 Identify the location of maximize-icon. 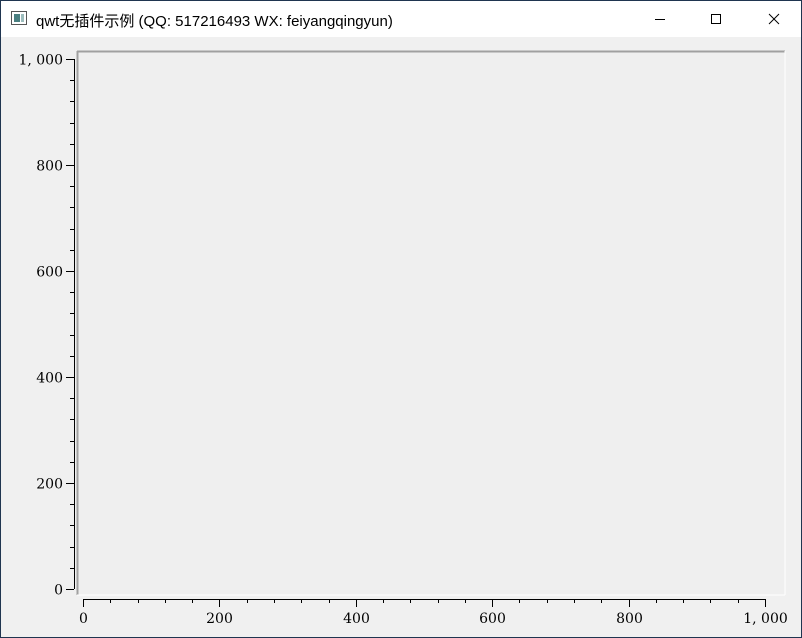
(716, 19).